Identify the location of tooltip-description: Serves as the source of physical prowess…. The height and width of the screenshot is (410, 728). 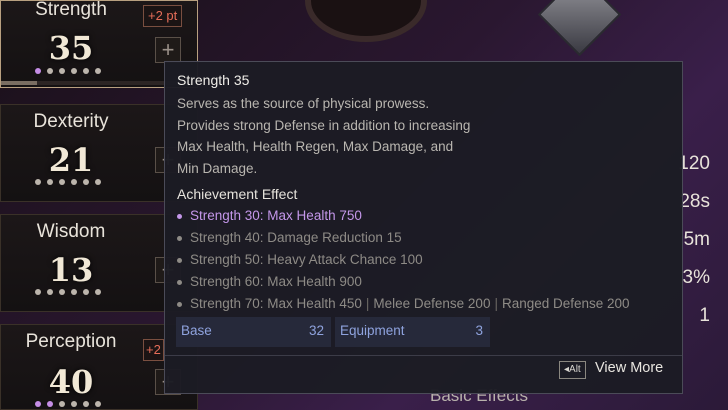
(324, 136).